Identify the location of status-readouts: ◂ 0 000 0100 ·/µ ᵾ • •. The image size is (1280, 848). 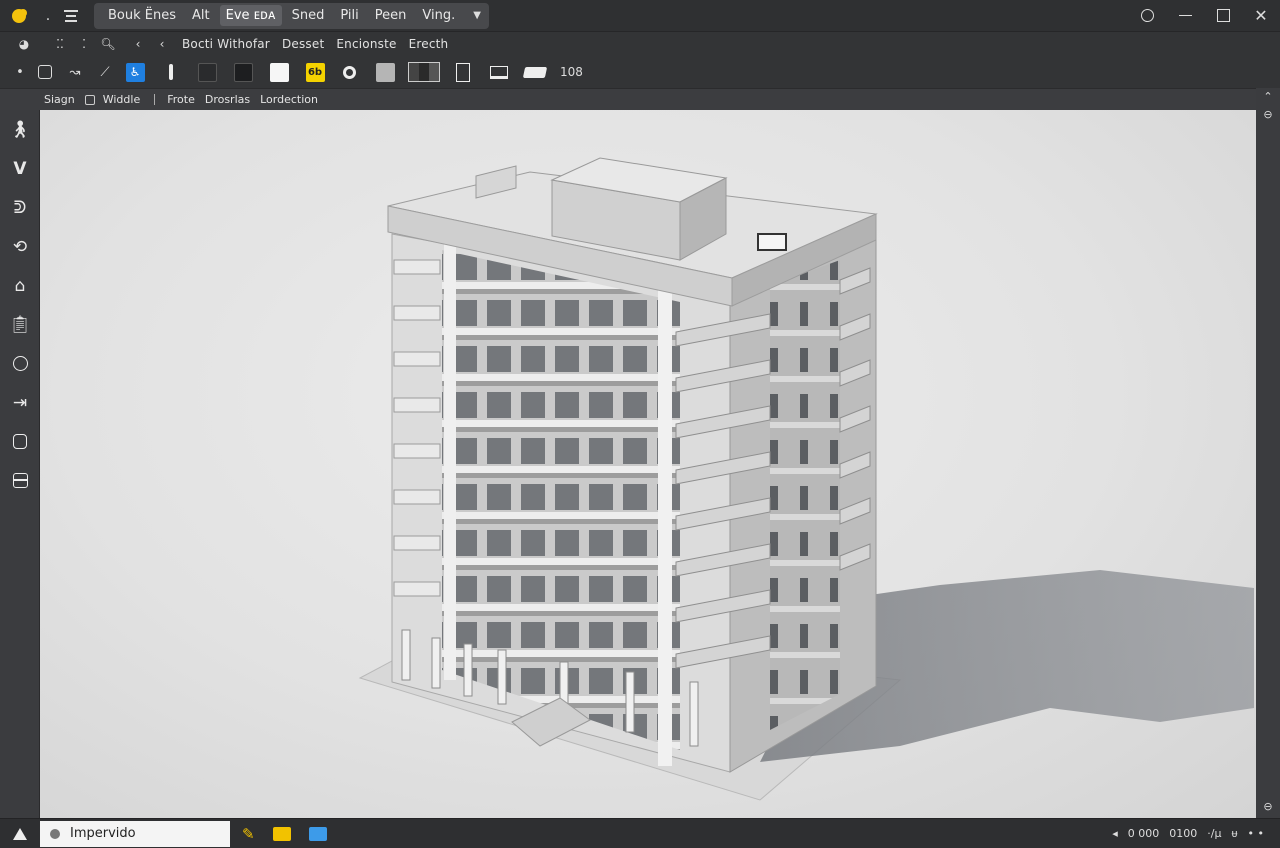
(1196, 833).